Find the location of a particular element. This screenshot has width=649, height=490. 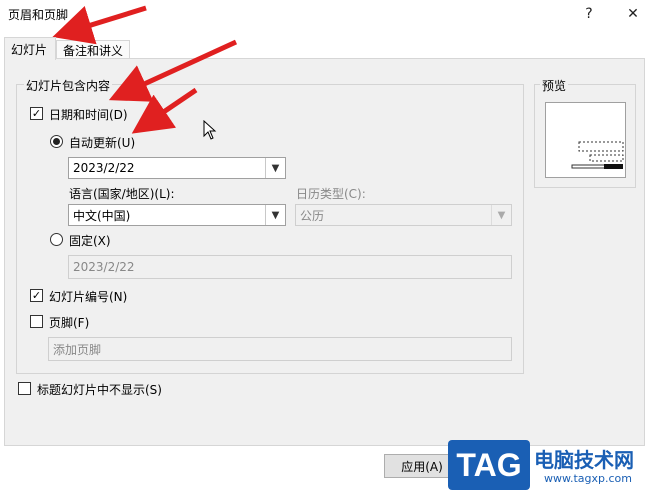

preview-footer-placeholder is located at coordinates (606, 158).